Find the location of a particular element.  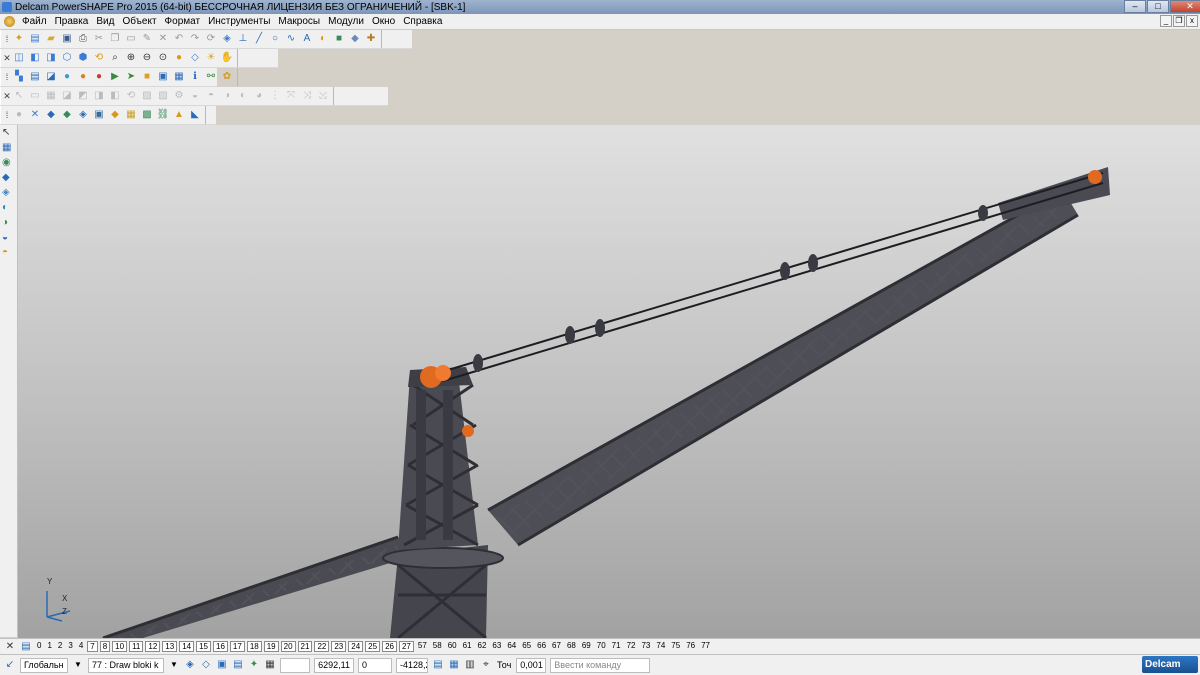

level-group-icon: ▣ is located at coordinates (222, 665).